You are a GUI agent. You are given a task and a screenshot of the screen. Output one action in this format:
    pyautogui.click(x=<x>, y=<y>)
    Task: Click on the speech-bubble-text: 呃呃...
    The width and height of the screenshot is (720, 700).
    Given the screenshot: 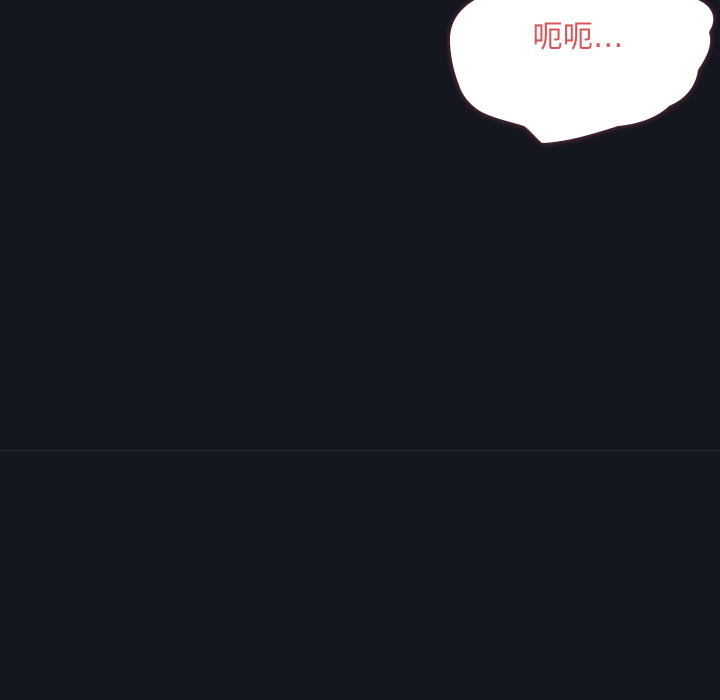 What is the action you would take?
    pyautogui.click(x=578, y=37)
    